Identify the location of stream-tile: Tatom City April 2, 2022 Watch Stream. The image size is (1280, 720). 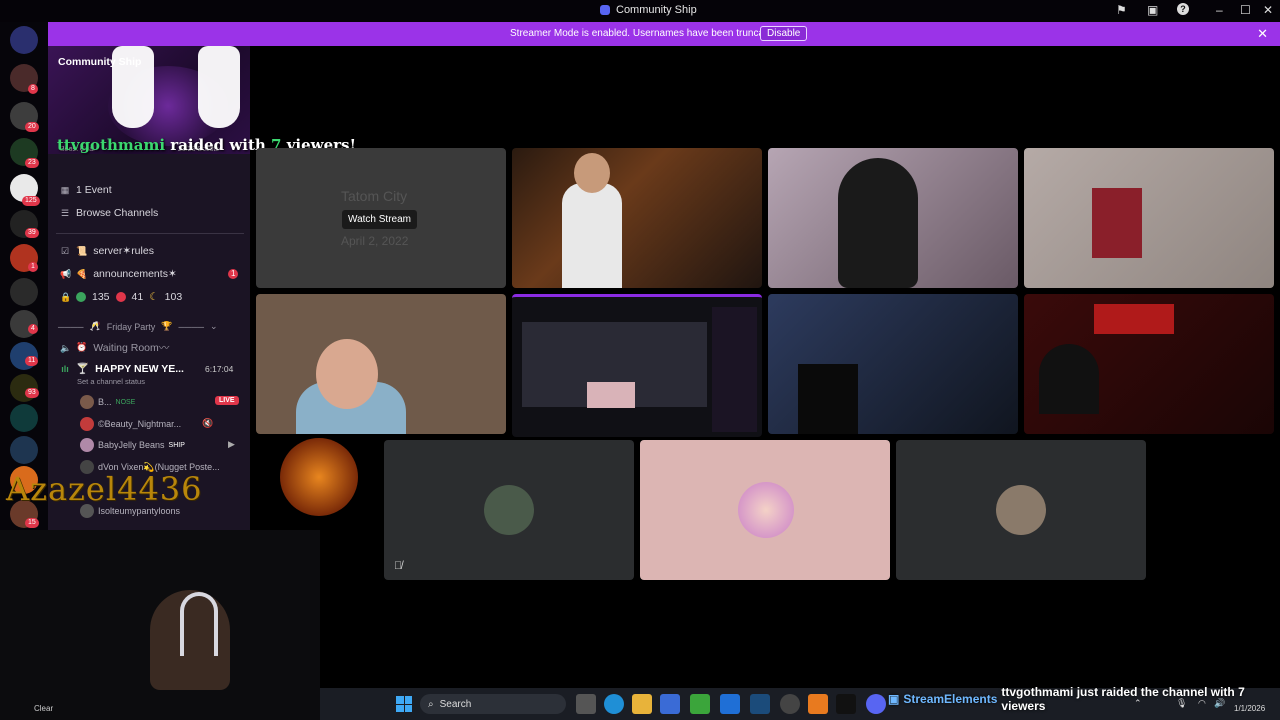
(381, 218).